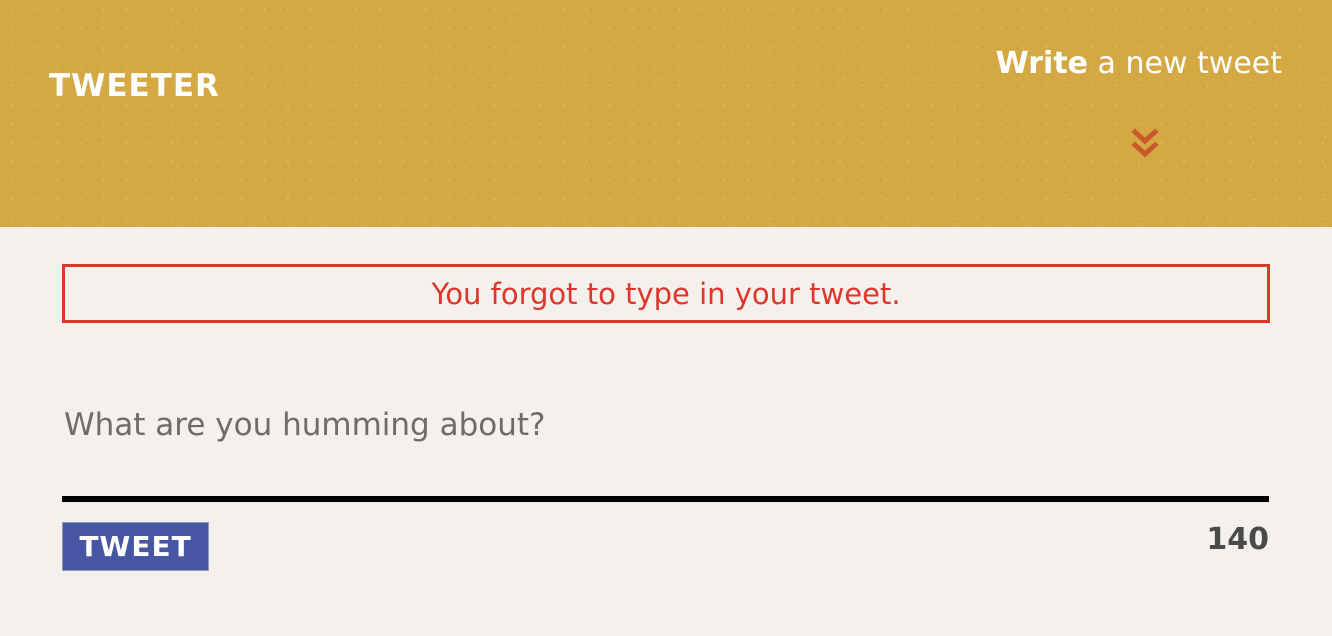  I want to click on error-message: You forgot to type in your tweet., so click(666, 293).